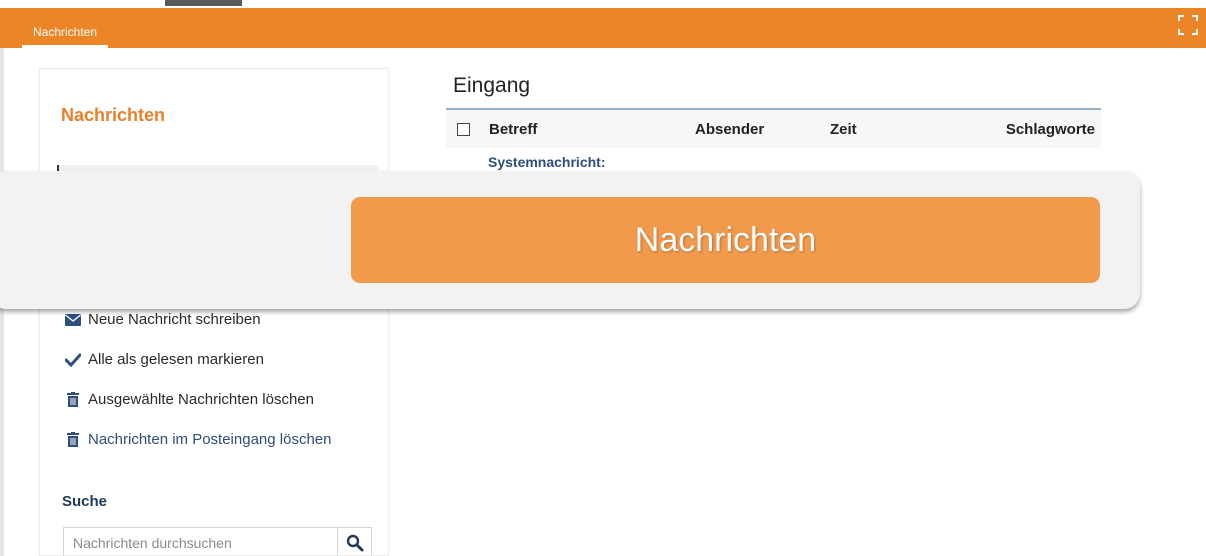  Describe the element at coordinates (210, 439) in the screenshot. I see `delete-inbox-label: Nachrichten im Posteingang löschen` at that location.